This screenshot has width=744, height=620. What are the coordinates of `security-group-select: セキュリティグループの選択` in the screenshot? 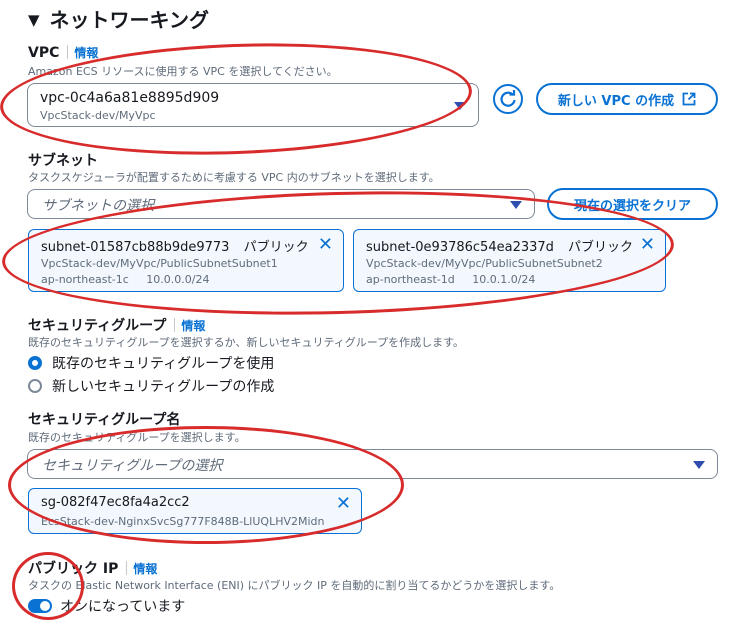 It's located at (372, 464).